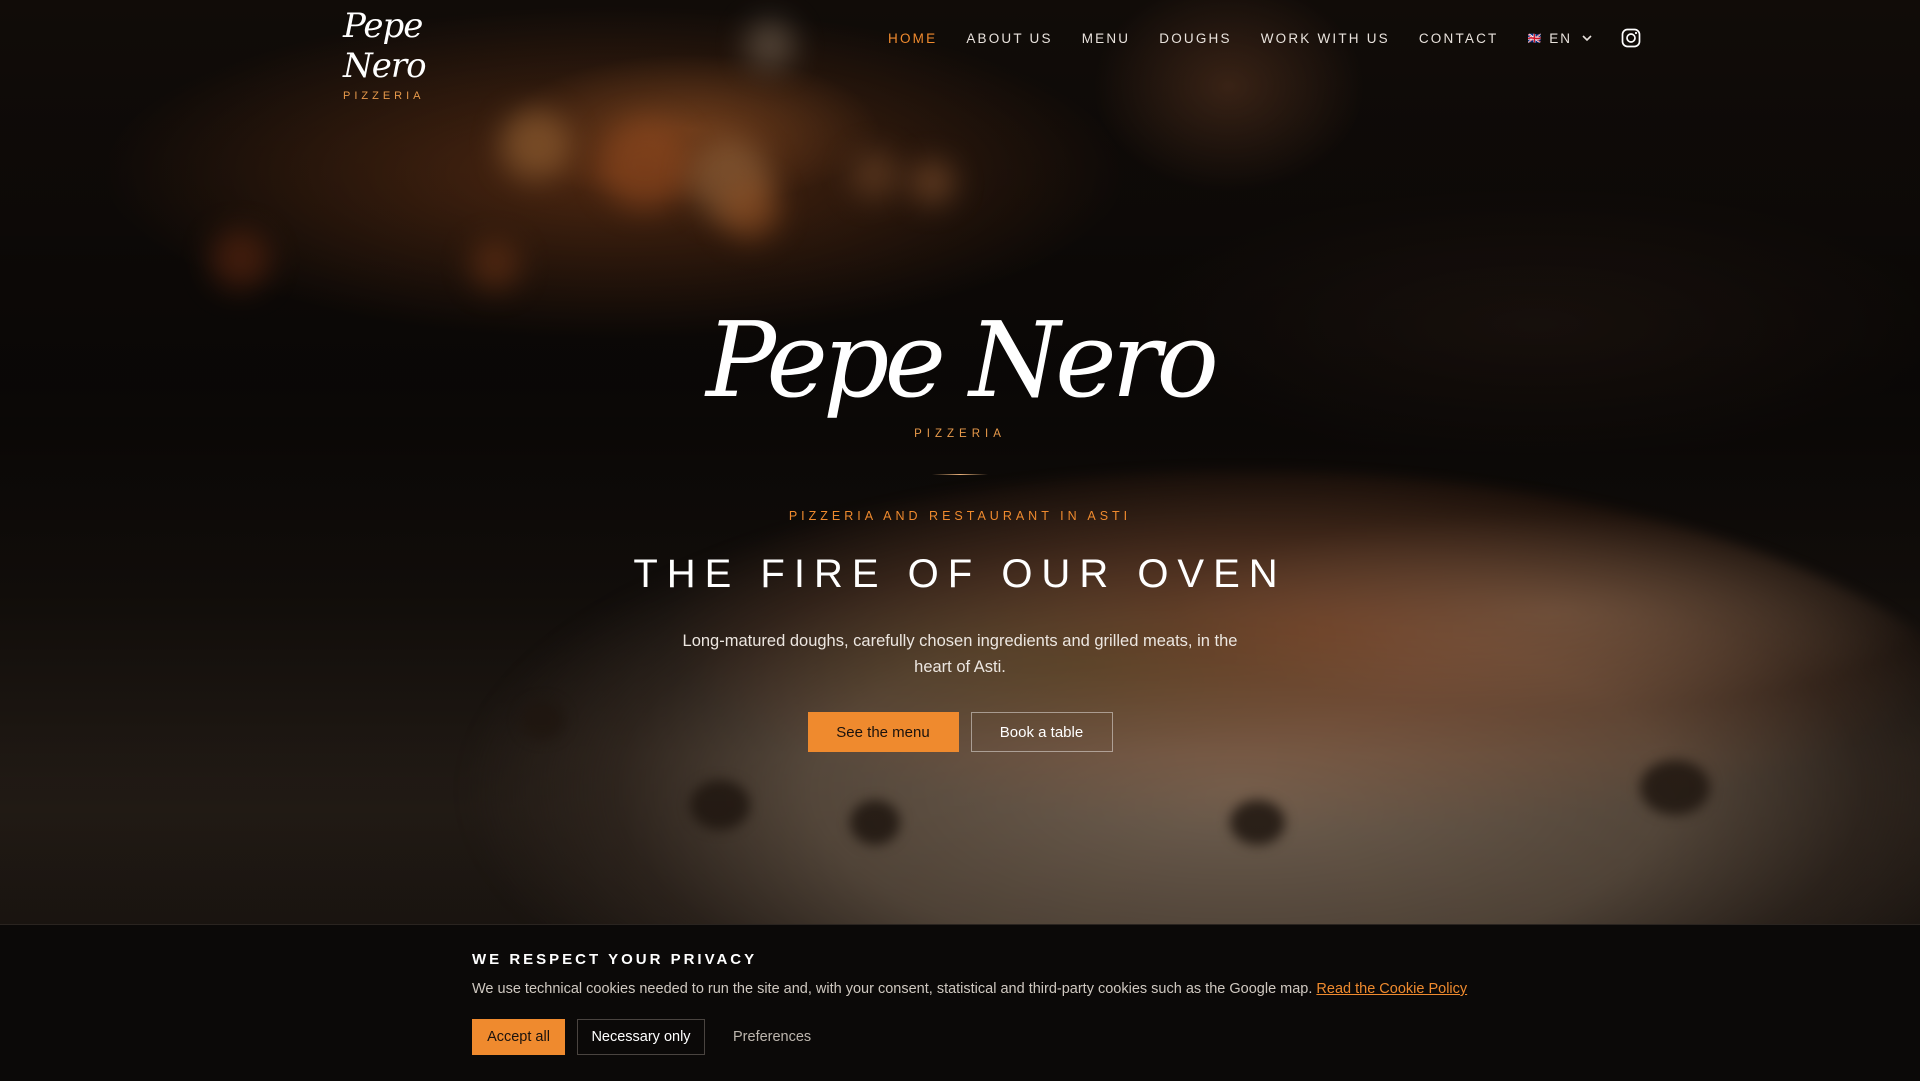  What do you see at coordinates (960, 574) in the screenshot?
I see `hero-headline: THE FIRE OF OUR OVEN` at bounding box center [960, 574].